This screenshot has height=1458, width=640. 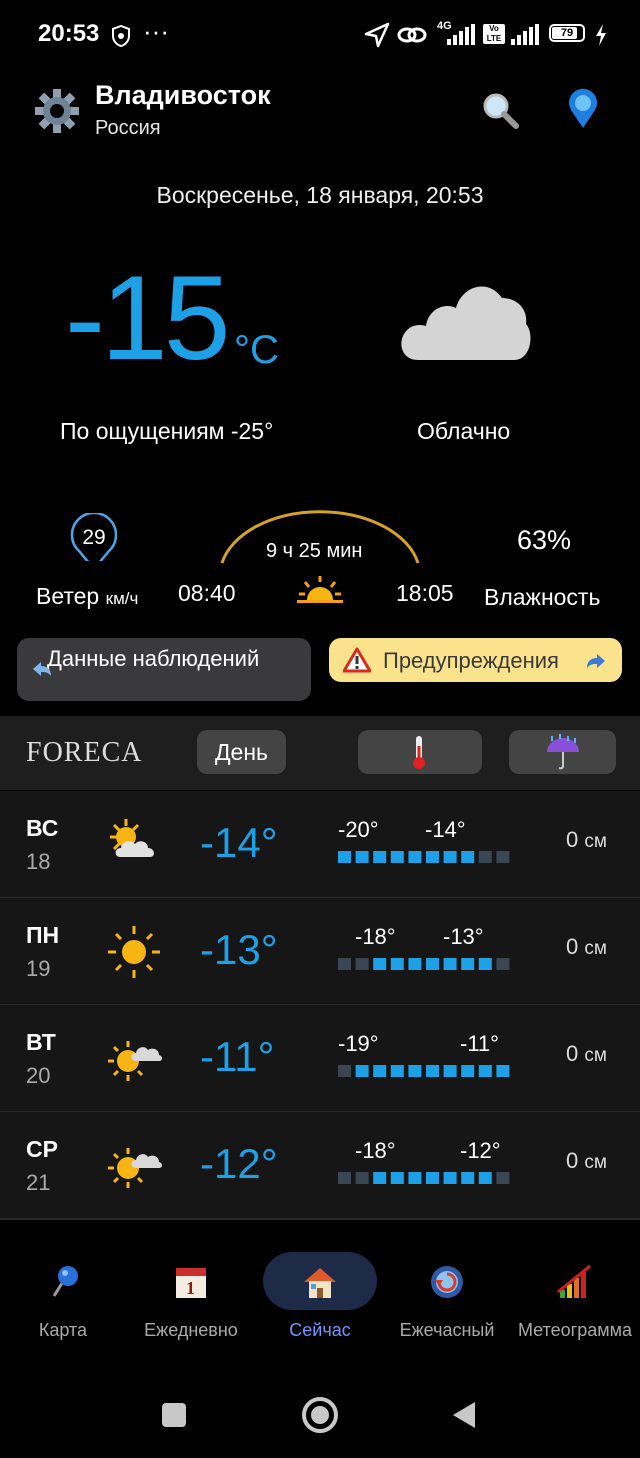 I want to click on day-length: 9 ч 25 мин, so click(x=314, y=551).